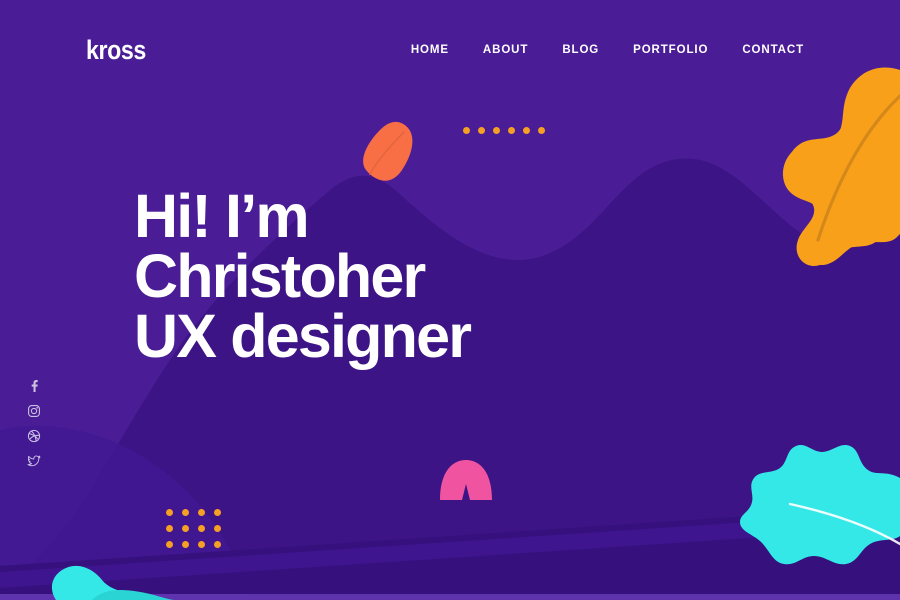  Describe the element at coordinates (670, 50) in the screenshot. I see `nav-item-portfolio: PORTFOLIO` at that location.